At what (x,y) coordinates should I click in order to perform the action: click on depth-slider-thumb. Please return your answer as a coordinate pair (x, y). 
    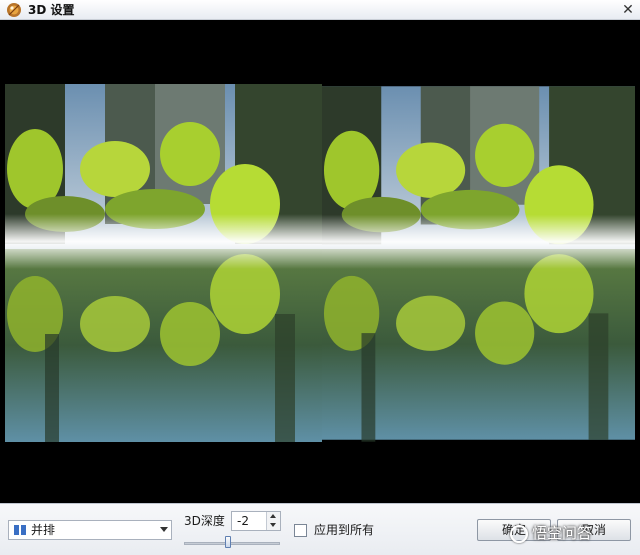
    Looking at the image, I should click on (228, 542).